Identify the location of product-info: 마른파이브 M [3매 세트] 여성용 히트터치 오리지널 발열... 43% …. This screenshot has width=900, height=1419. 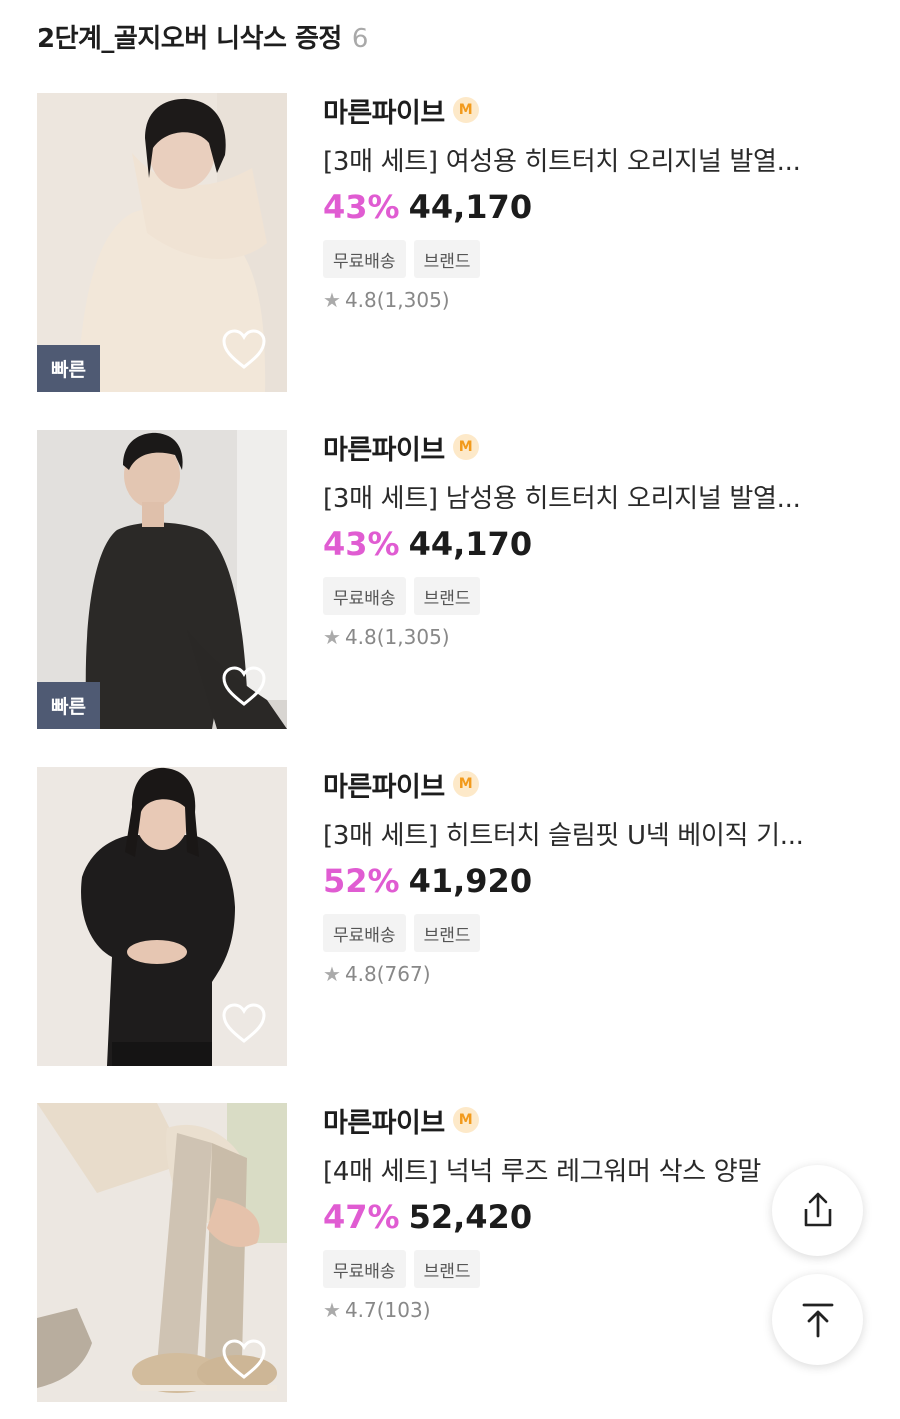
(593, 202).